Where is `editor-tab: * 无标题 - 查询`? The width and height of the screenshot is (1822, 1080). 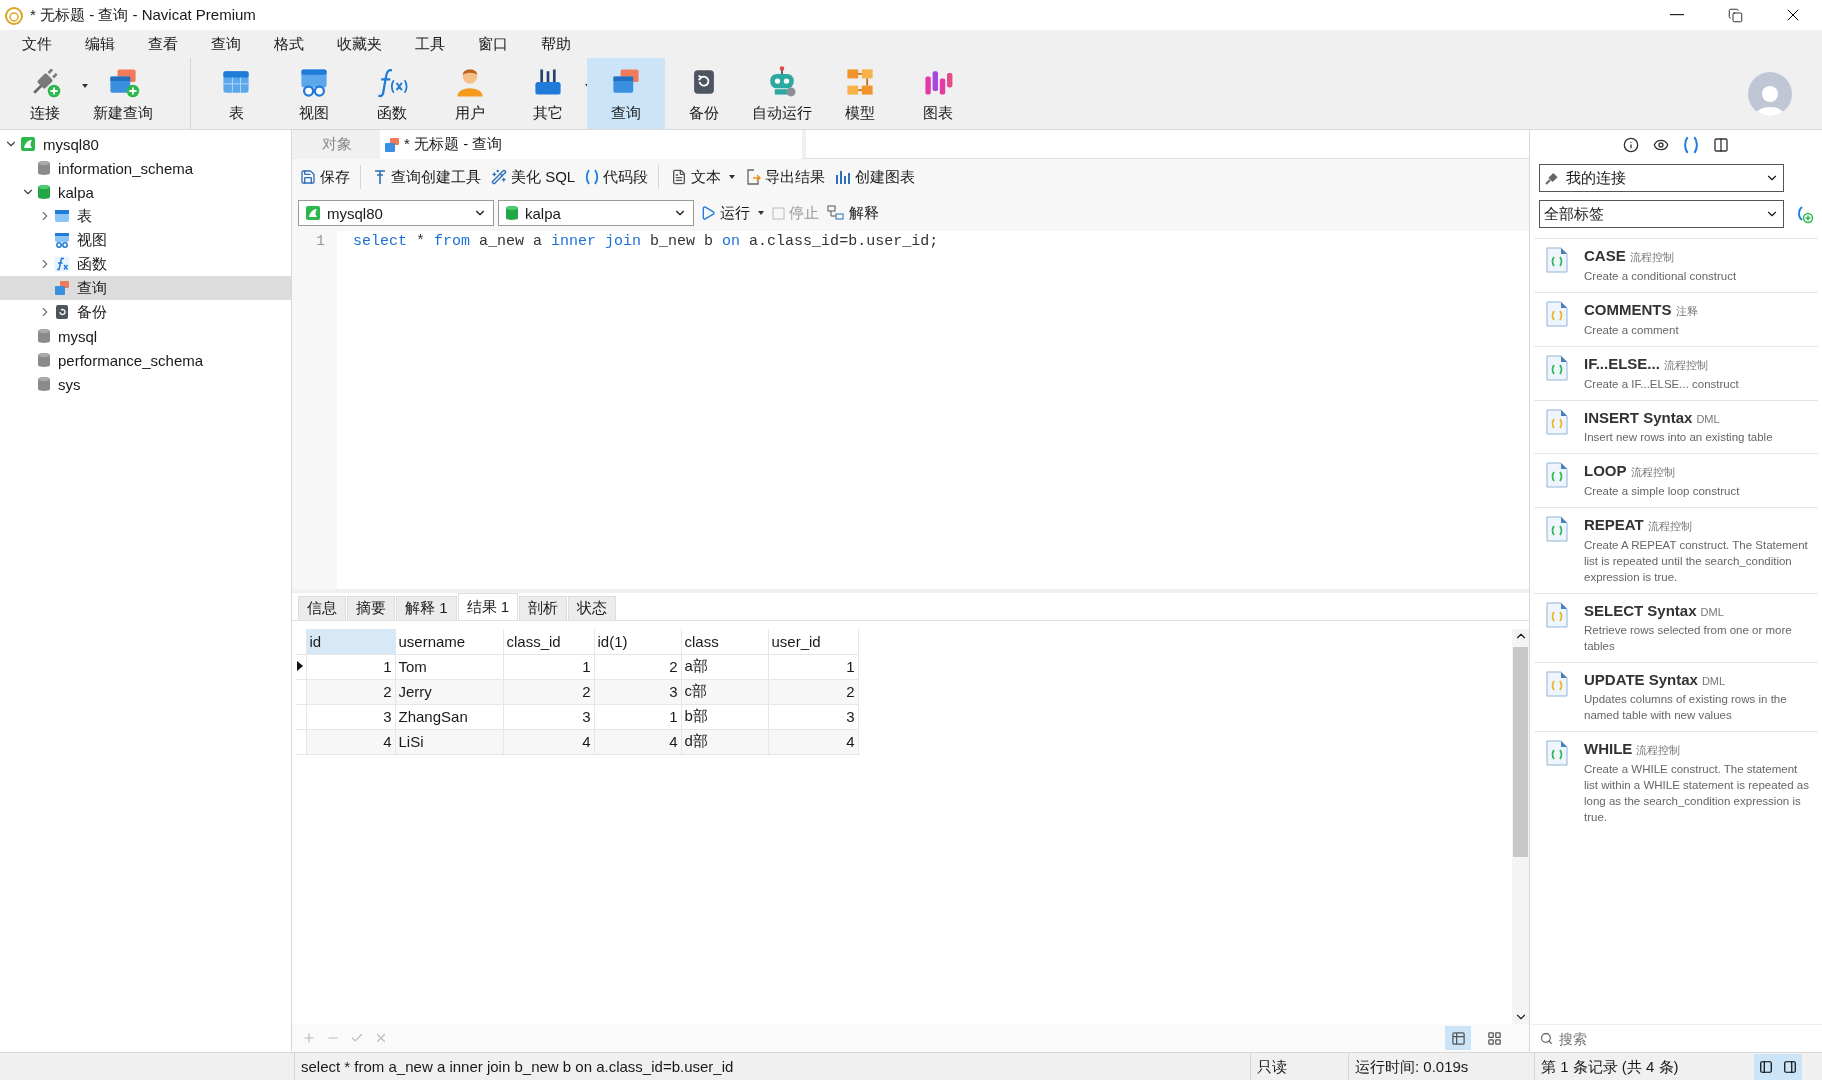 editor-tab: * 无标题 - 查询 is located at coordinates (591, 144).